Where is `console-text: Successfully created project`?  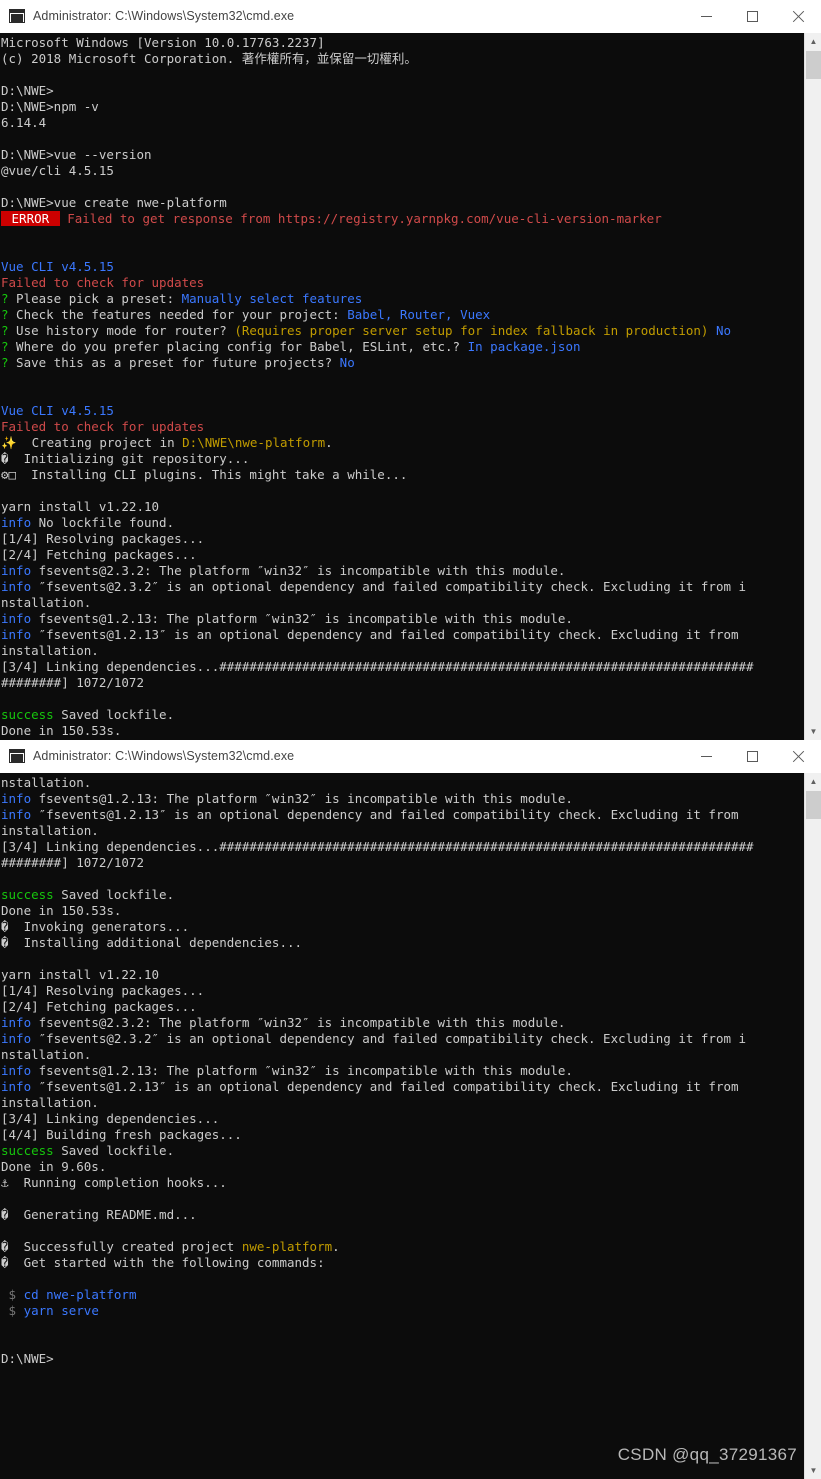
console-text: Successfully created project is located at coordinates (125, 1246).